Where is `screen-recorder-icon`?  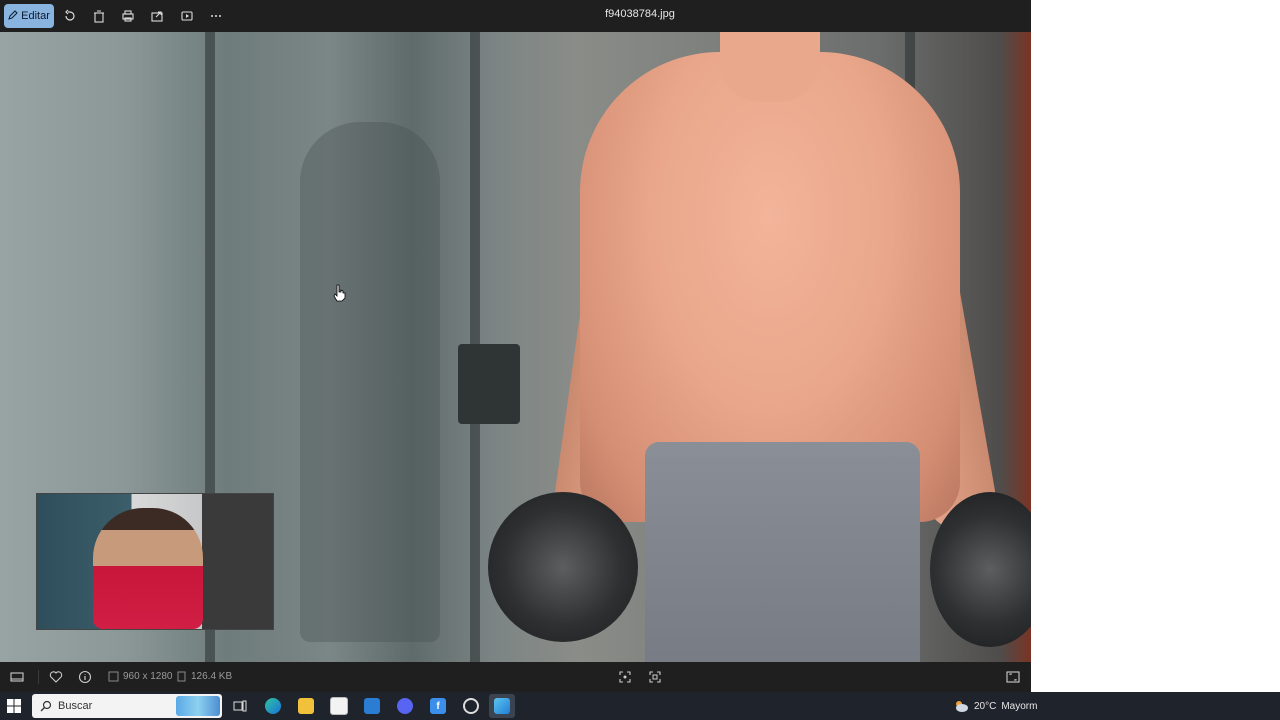 screen-recorder-icon is located at coordinates (471, 706).